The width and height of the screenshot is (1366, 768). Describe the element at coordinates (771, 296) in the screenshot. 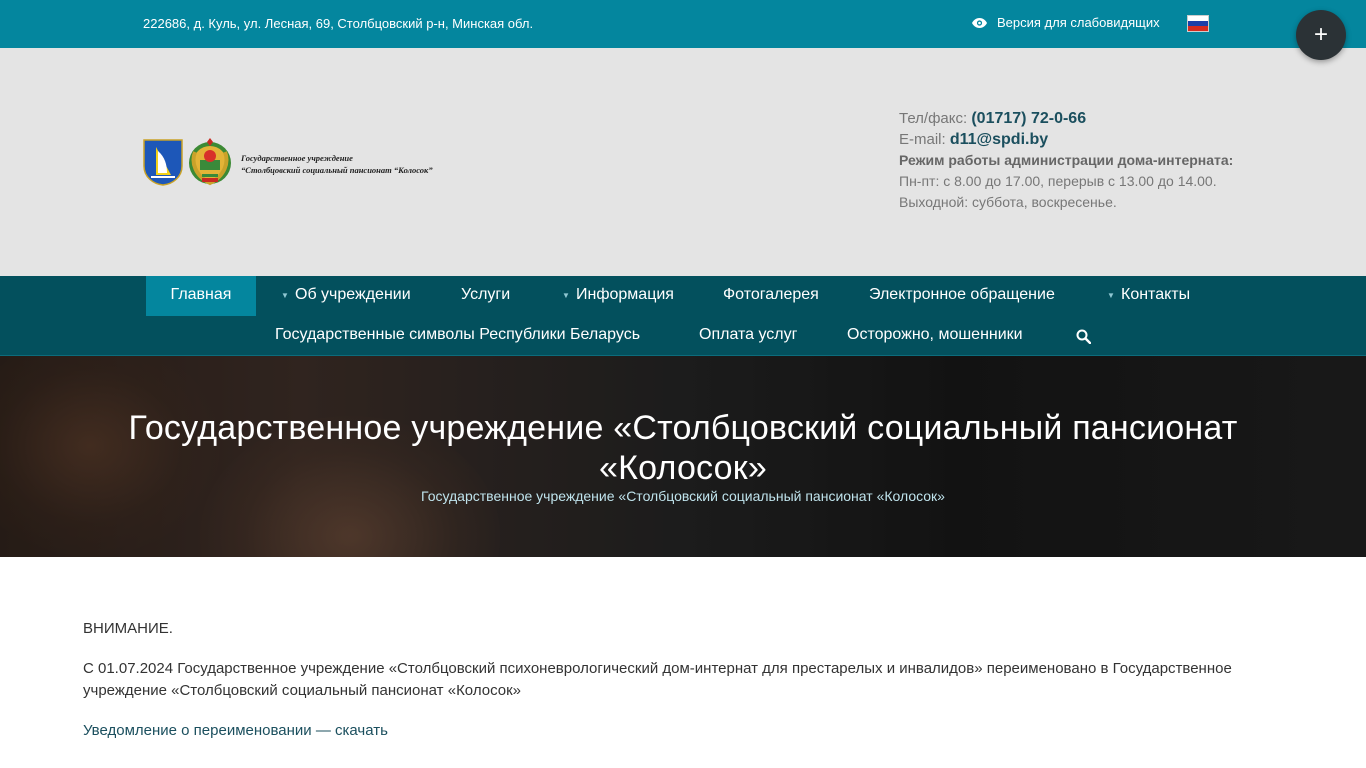

I see `nav-item-photogallery: Фотогалерея` at that location.